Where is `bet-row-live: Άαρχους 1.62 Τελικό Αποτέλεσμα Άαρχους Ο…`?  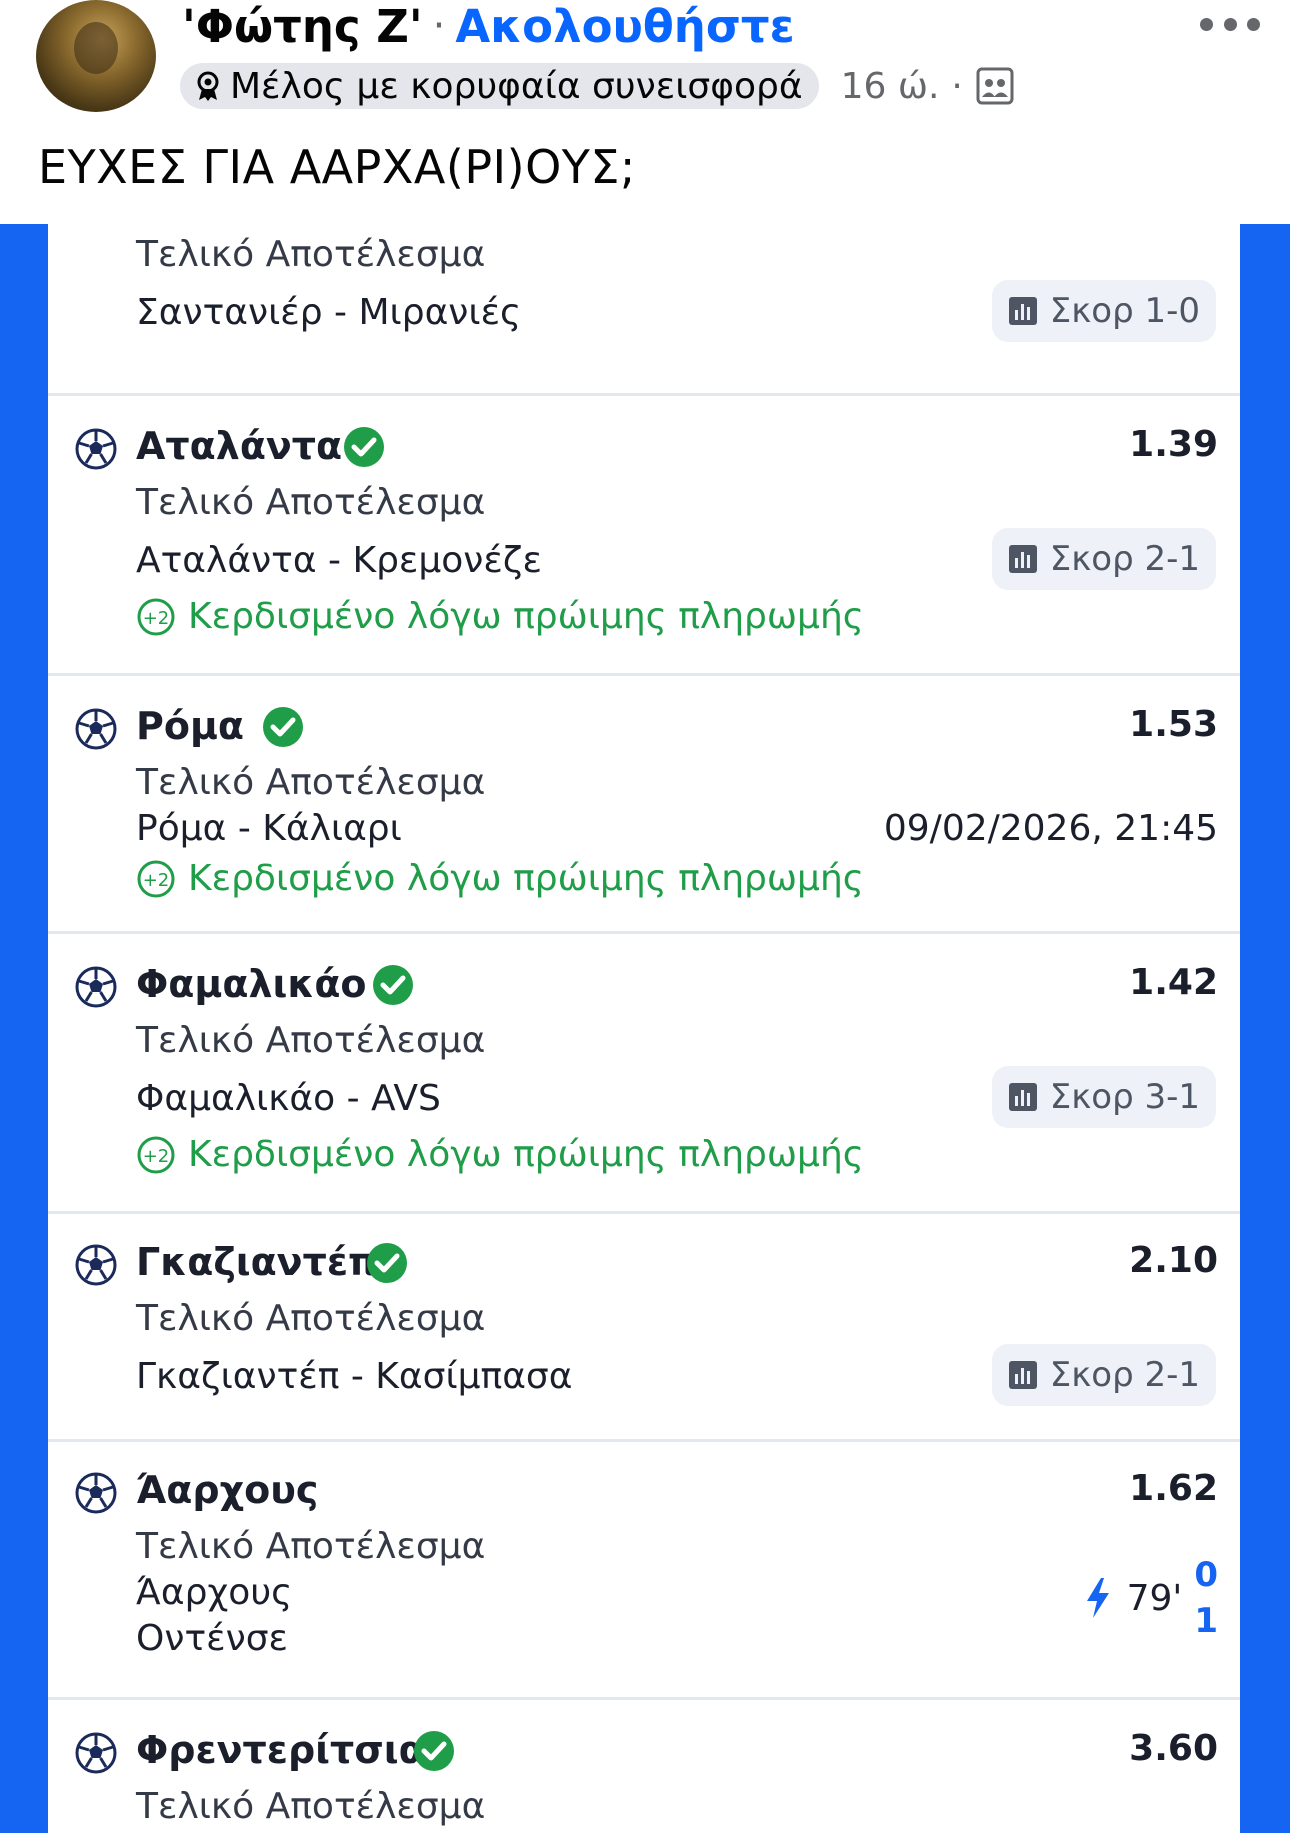
bet-row-live: Άαρχους 1.62 Τελικό Αποτέλεσμα Άαρχους Ο… is located at coordinates (644, 1571).